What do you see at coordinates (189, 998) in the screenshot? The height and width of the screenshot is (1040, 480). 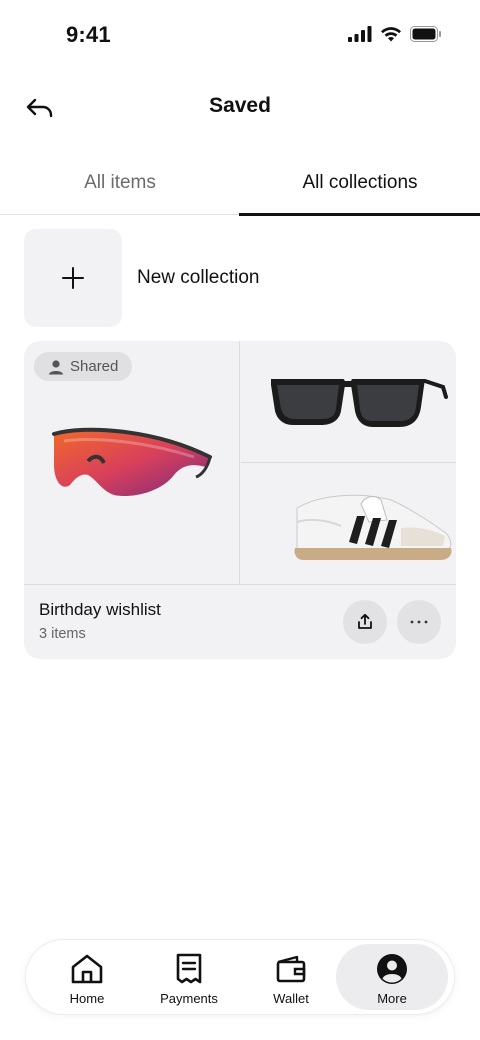 I see `nav-payments-label: Payments` at bounding box center [189, 998].